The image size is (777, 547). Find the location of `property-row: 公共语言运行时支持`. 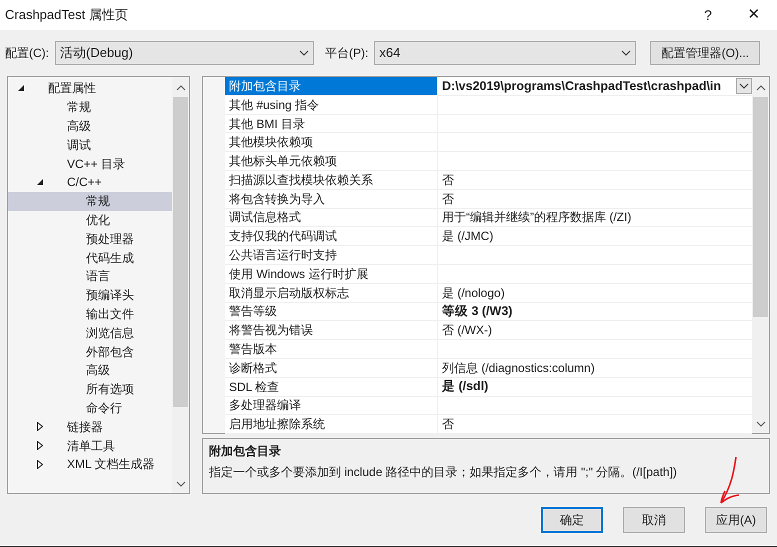

property-row: 公共语言运行时支持 is located at coordinates (488, 255).